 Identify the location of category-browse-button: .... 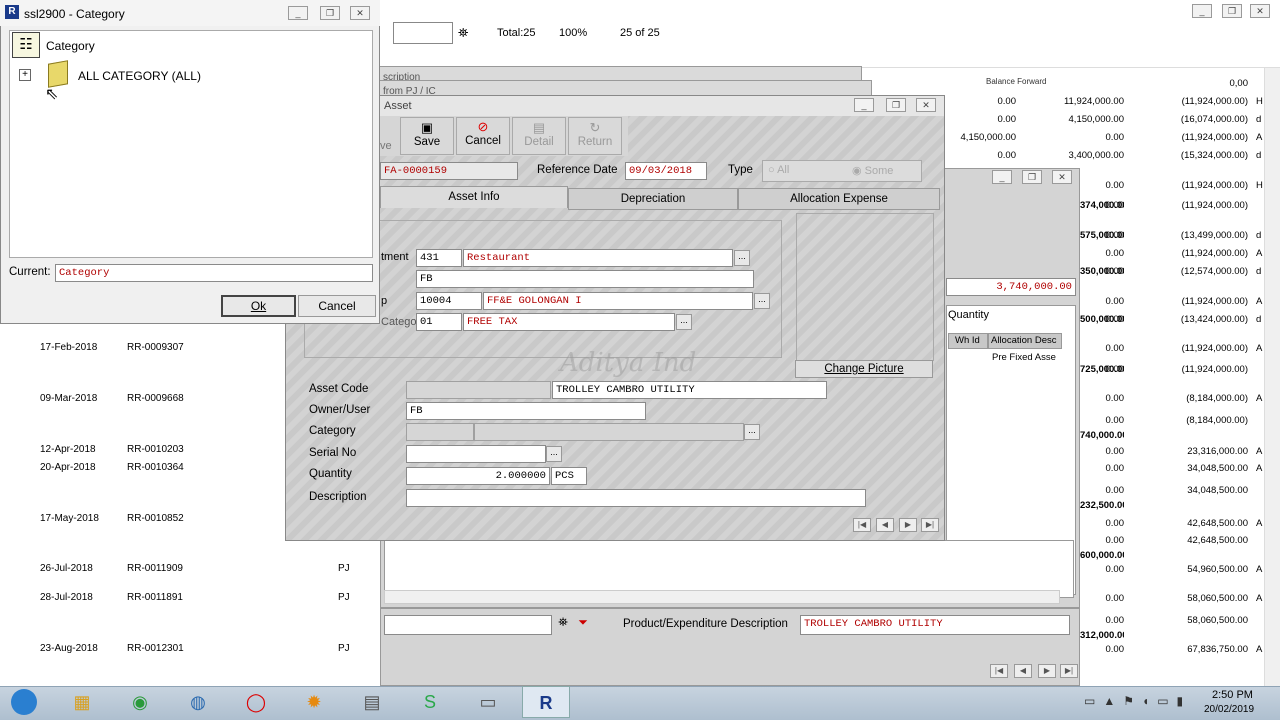
(752, 432).